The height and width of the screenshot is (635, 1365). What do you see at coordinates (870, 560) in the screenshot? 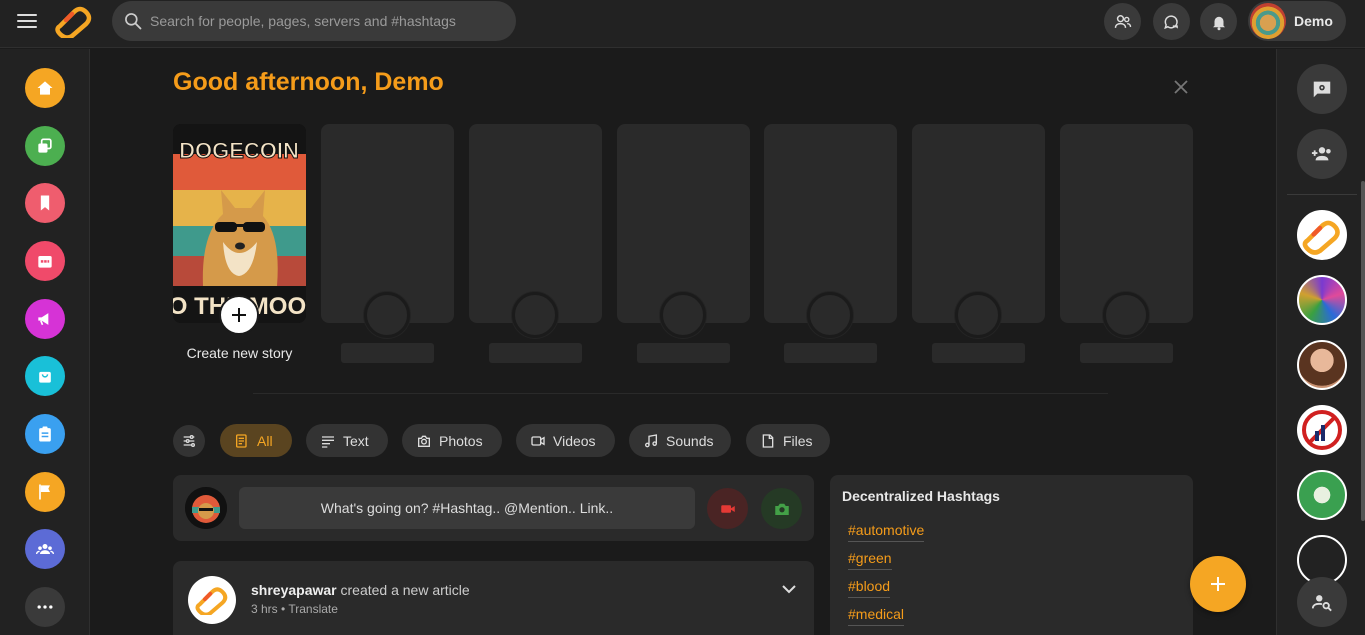
I see `hashtag-link: #green` at bounding box center [870, 560].